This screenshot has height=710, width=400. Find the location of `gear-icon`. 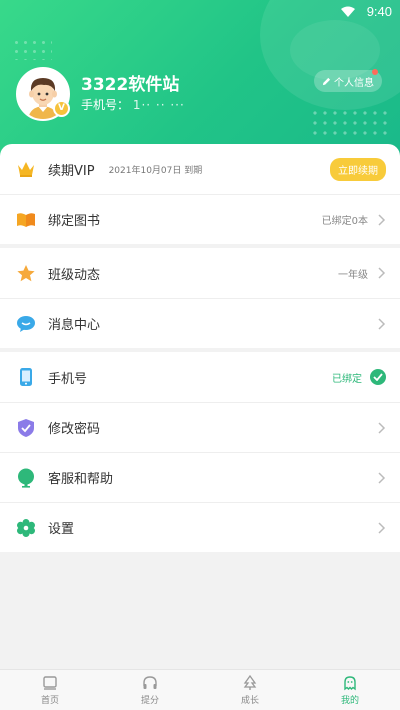

gear-icon is located at coordinates (26, 528).